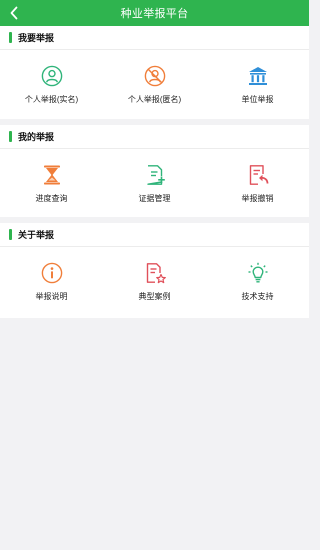 This screenshot has height=550, width=320. I want to click on section-title: 我要举报, so click(36, 38).